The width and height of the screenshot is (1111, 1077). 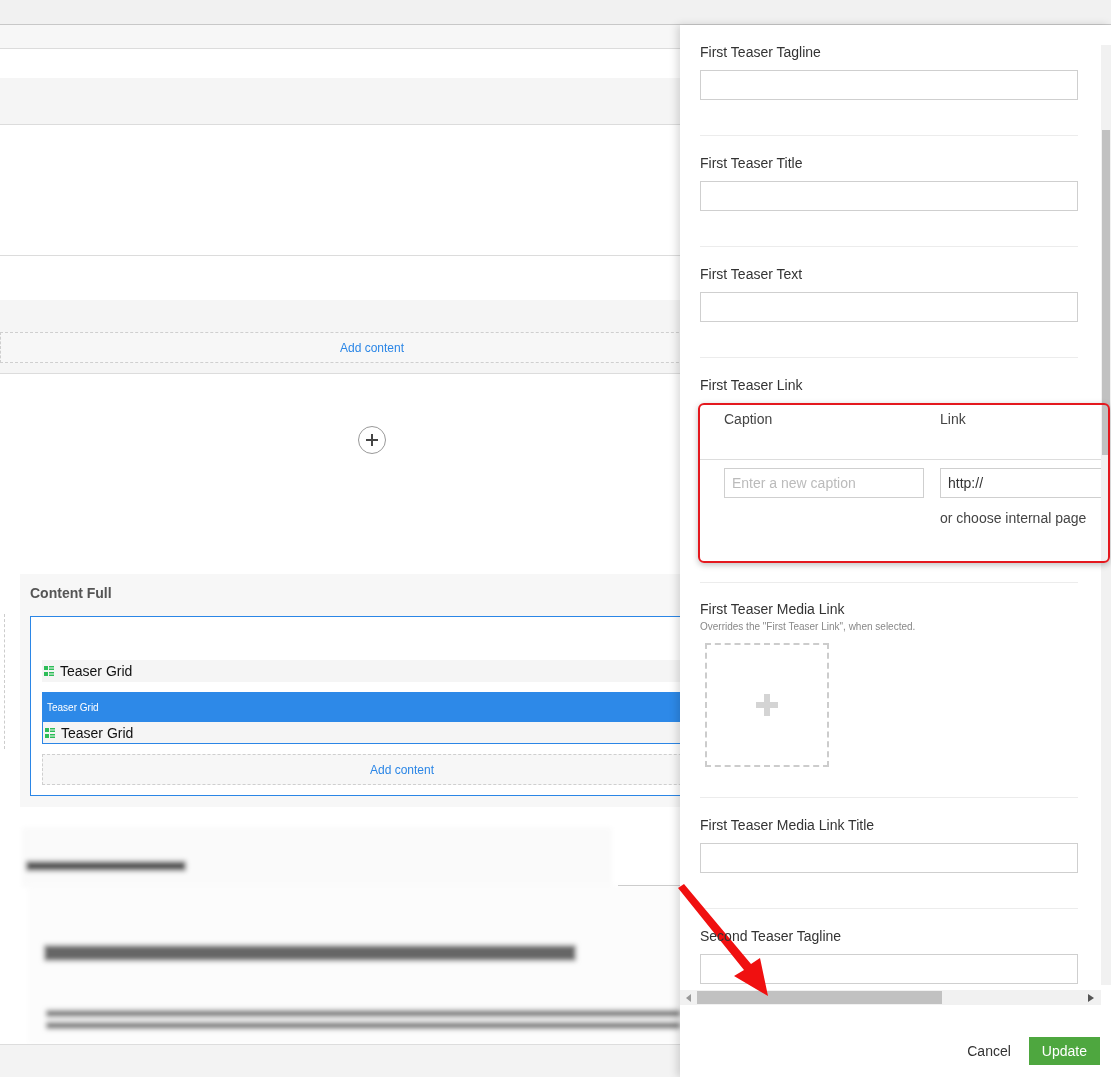 What do you see at coordinates (361, 707) in the screenshot?
I see `block-header: Teaser Grid` at bounding box center [361, 707].